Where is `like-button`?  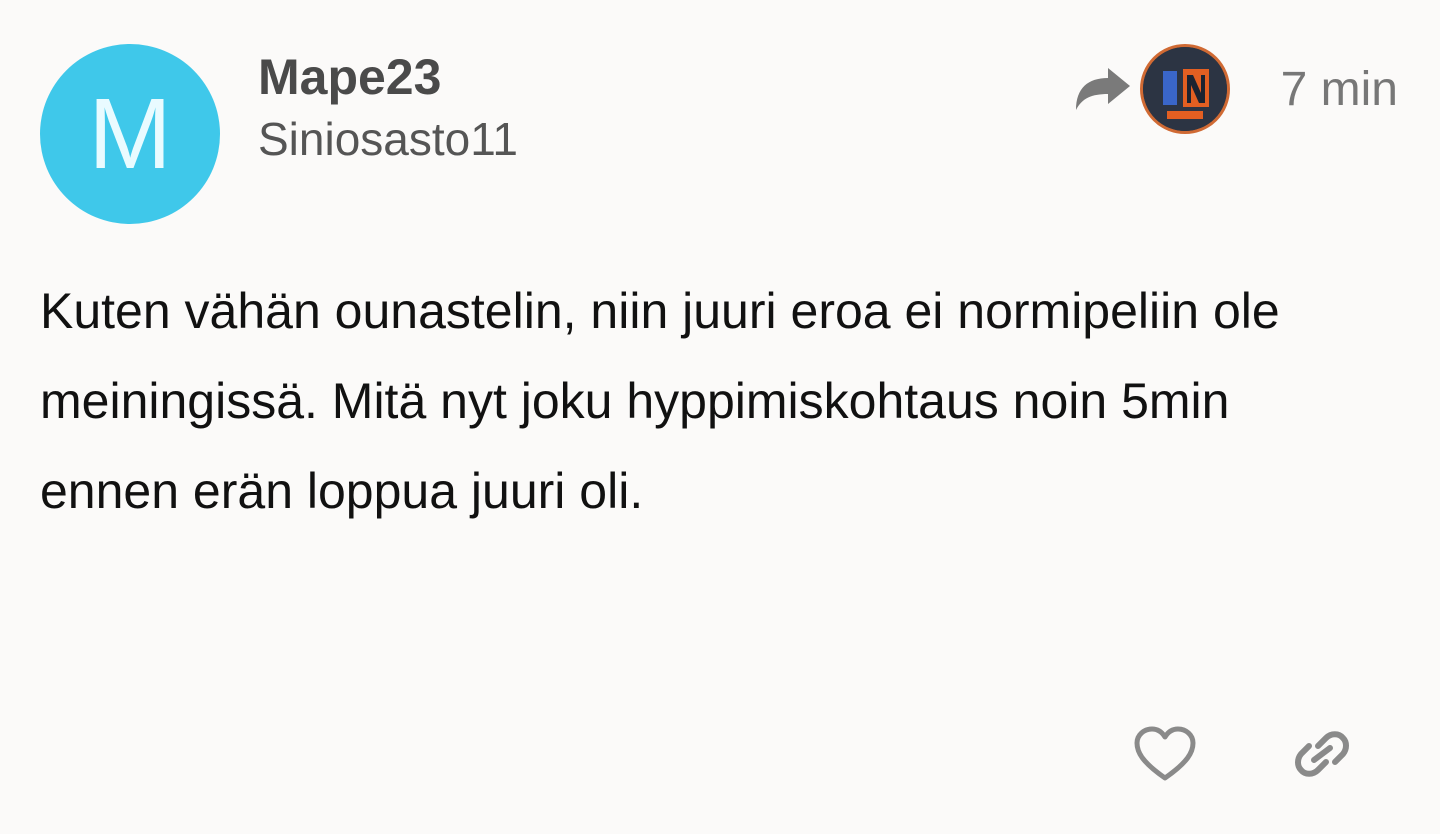
like-button is located at coordinates (1165, 755).